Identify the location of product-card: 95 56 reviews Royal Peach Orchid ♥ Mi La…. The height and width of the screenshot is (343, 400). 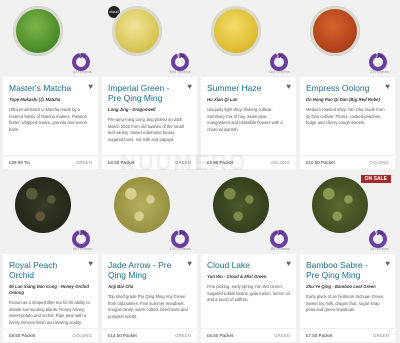
(50, 257).